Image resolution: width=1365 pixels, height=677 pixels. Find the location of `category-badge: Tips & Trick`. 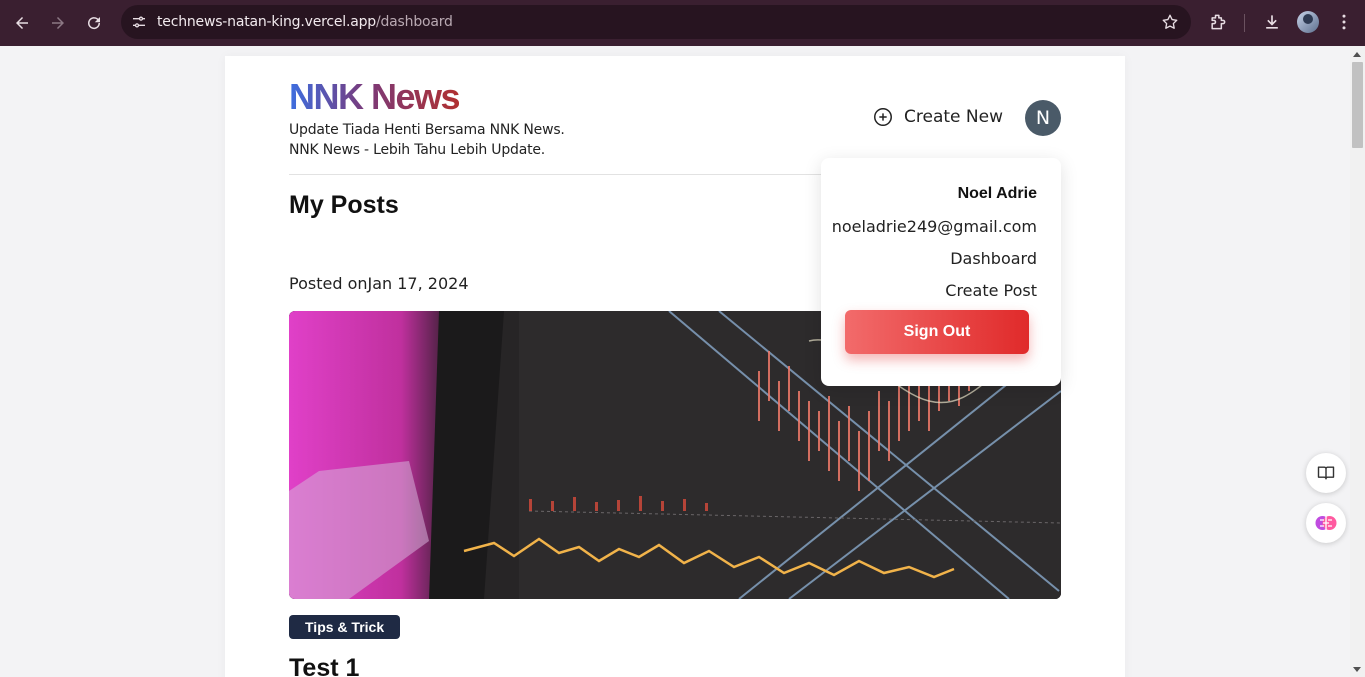

category-badge: Tips & Trick is located at coordinates (345, 627).